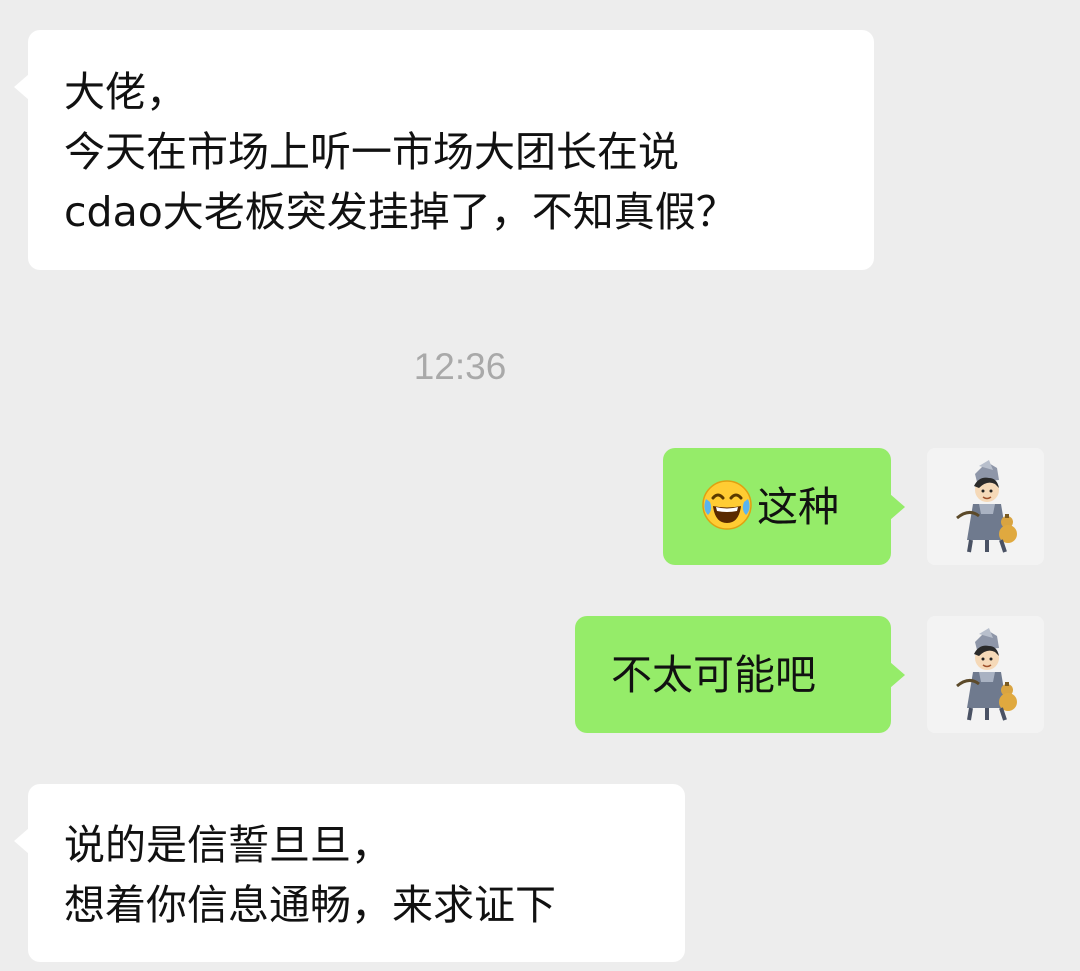 Image resolution: width=1080 pixels, height=971 pixels. What do you see at coordinates (310, 905) in the screenshot?
I see `message-line: 想着你信息通畅，来求证下` at bounding box center [310, 905].